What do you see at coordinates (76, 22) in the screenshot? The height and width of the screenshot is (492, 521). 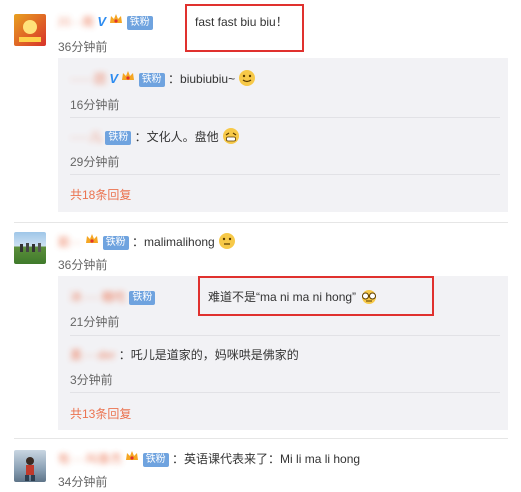 I see `username: 川···南` at bounding box center [76, 22].